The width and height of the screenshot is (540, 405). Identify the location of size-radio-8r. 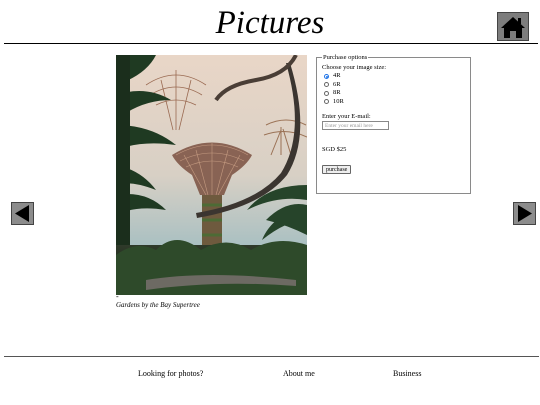
(326, 93).